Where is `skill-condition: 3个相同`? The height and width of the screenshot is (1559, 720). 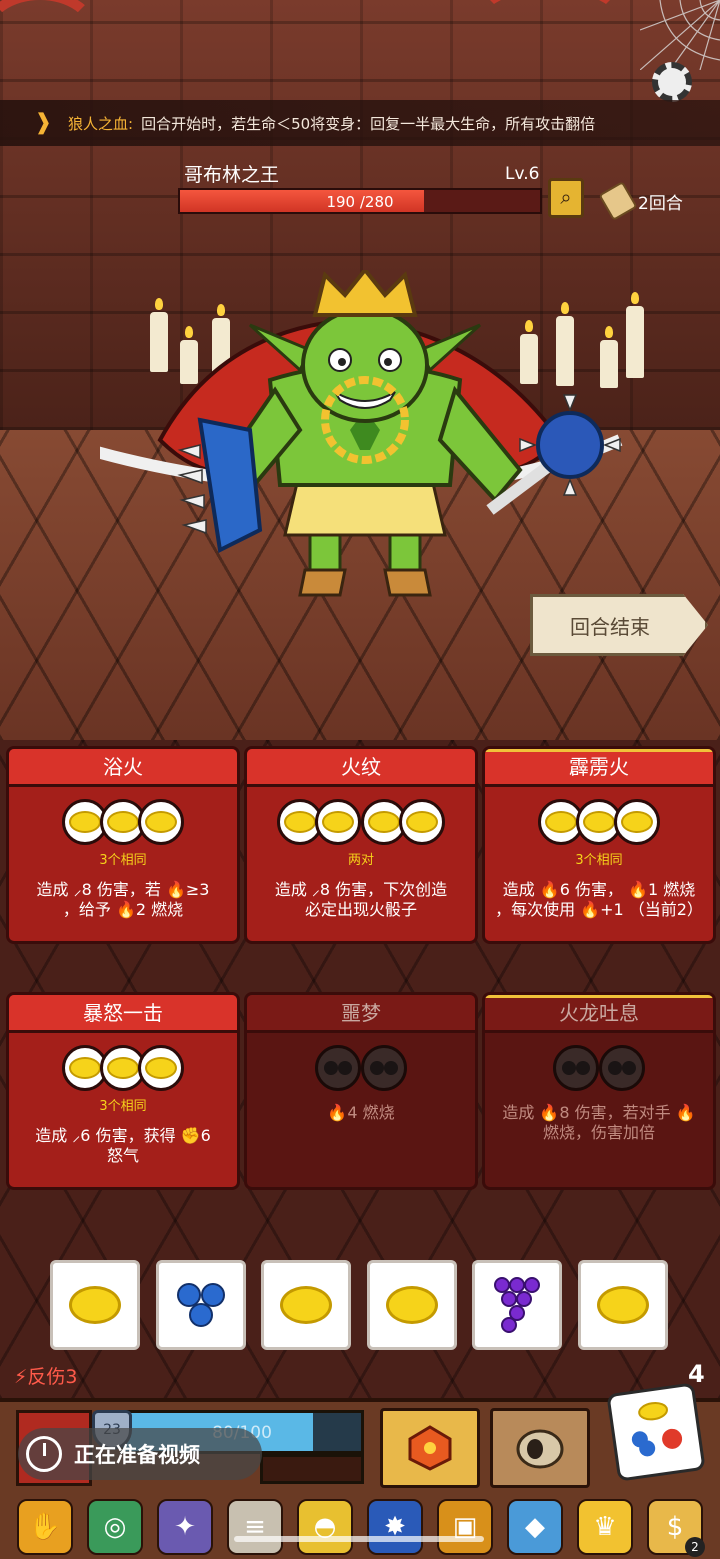
skill-condition: 3个相同 is located at coordinates (123, 1106).